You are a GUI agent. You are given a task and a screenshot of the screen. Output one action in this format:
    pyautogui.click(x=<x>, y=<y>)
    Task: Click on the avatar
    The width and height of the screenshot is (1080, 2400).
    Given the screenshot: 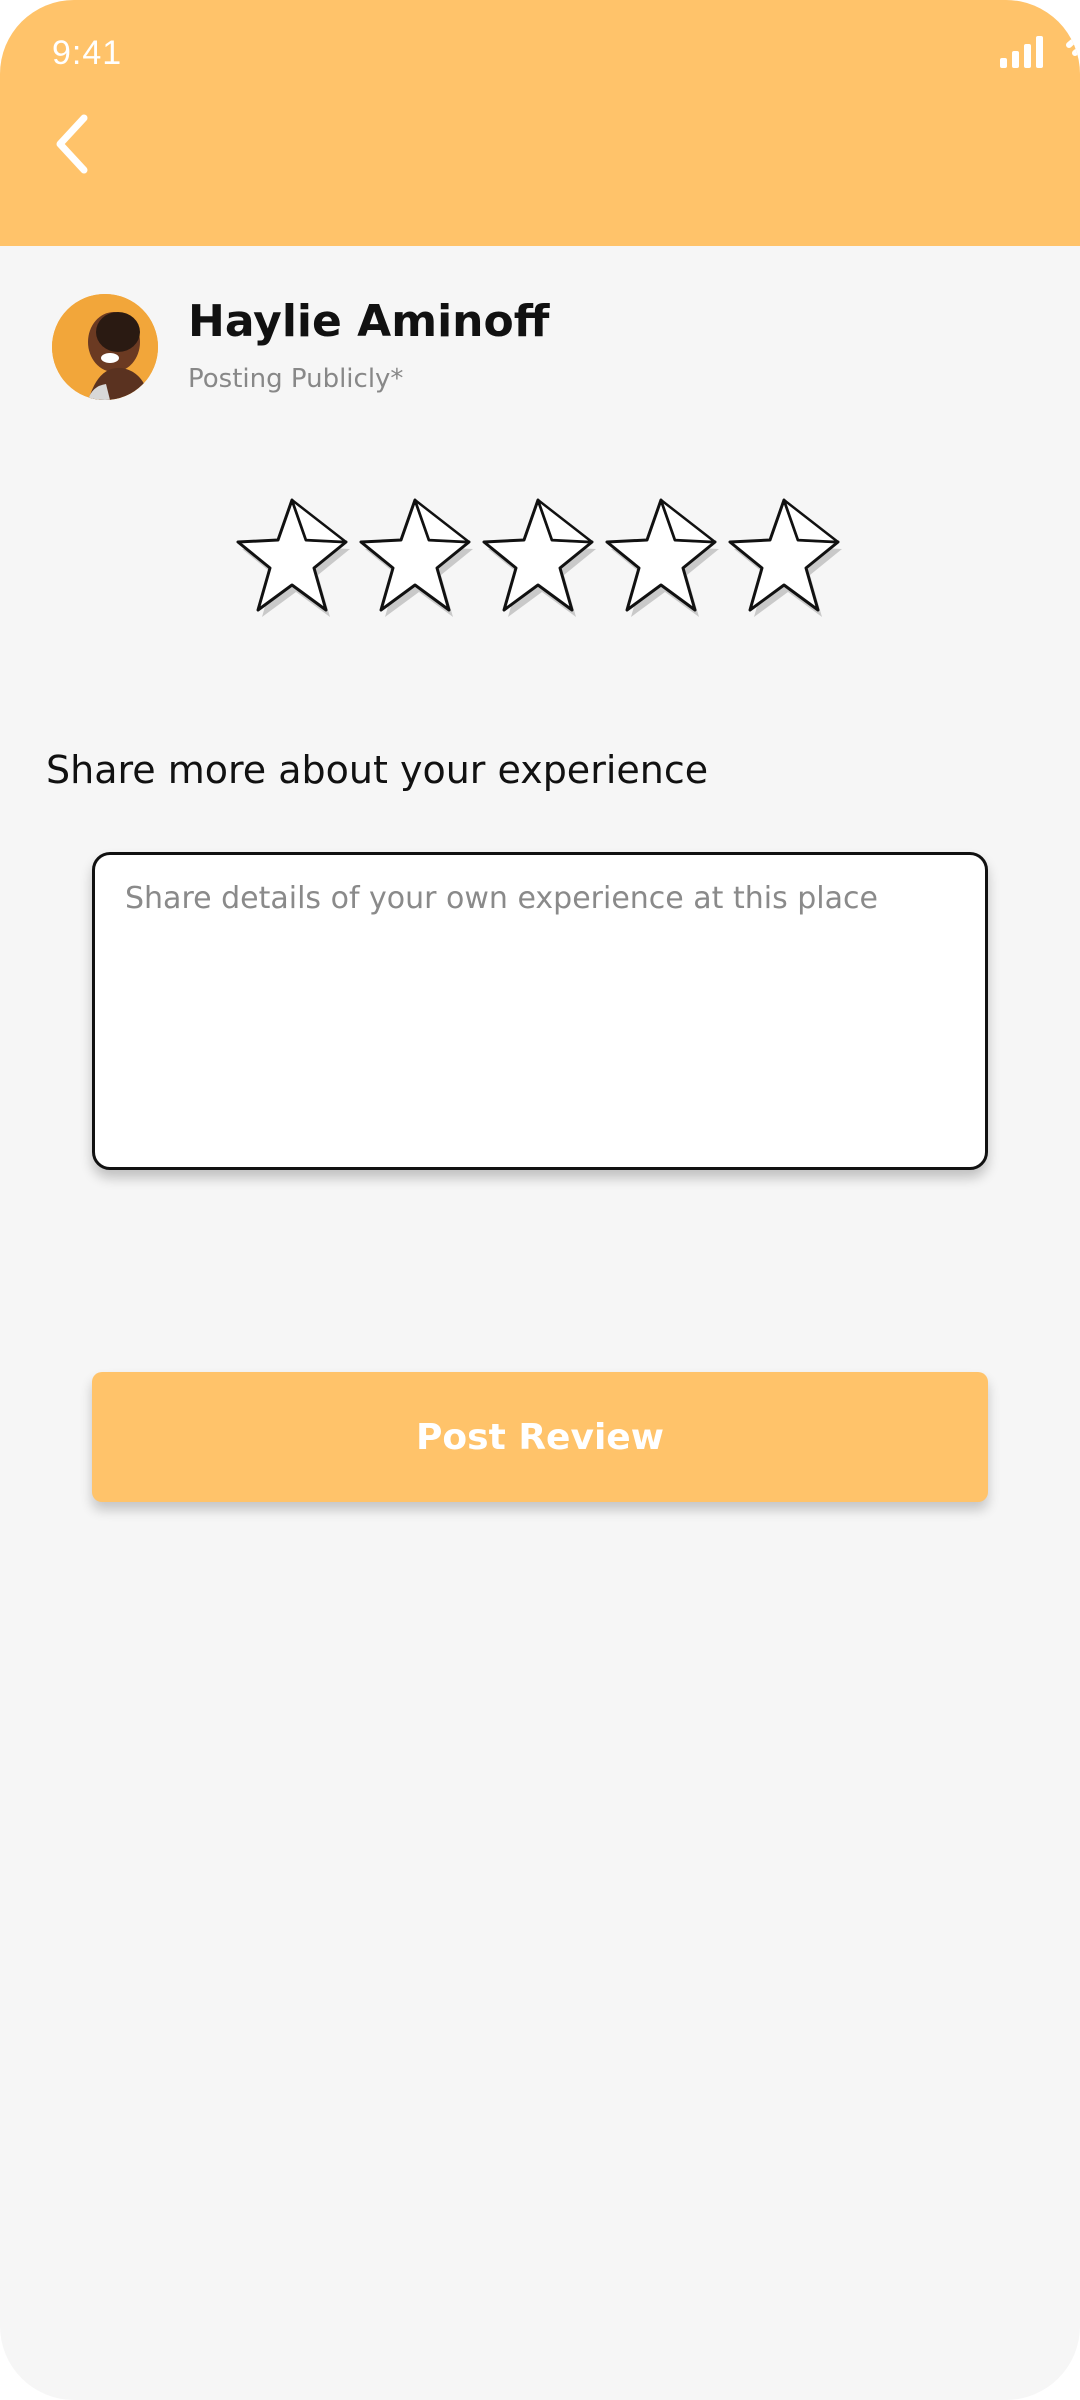 What is the action you would take?
    pyautogui.click(x=105, y=347)
    